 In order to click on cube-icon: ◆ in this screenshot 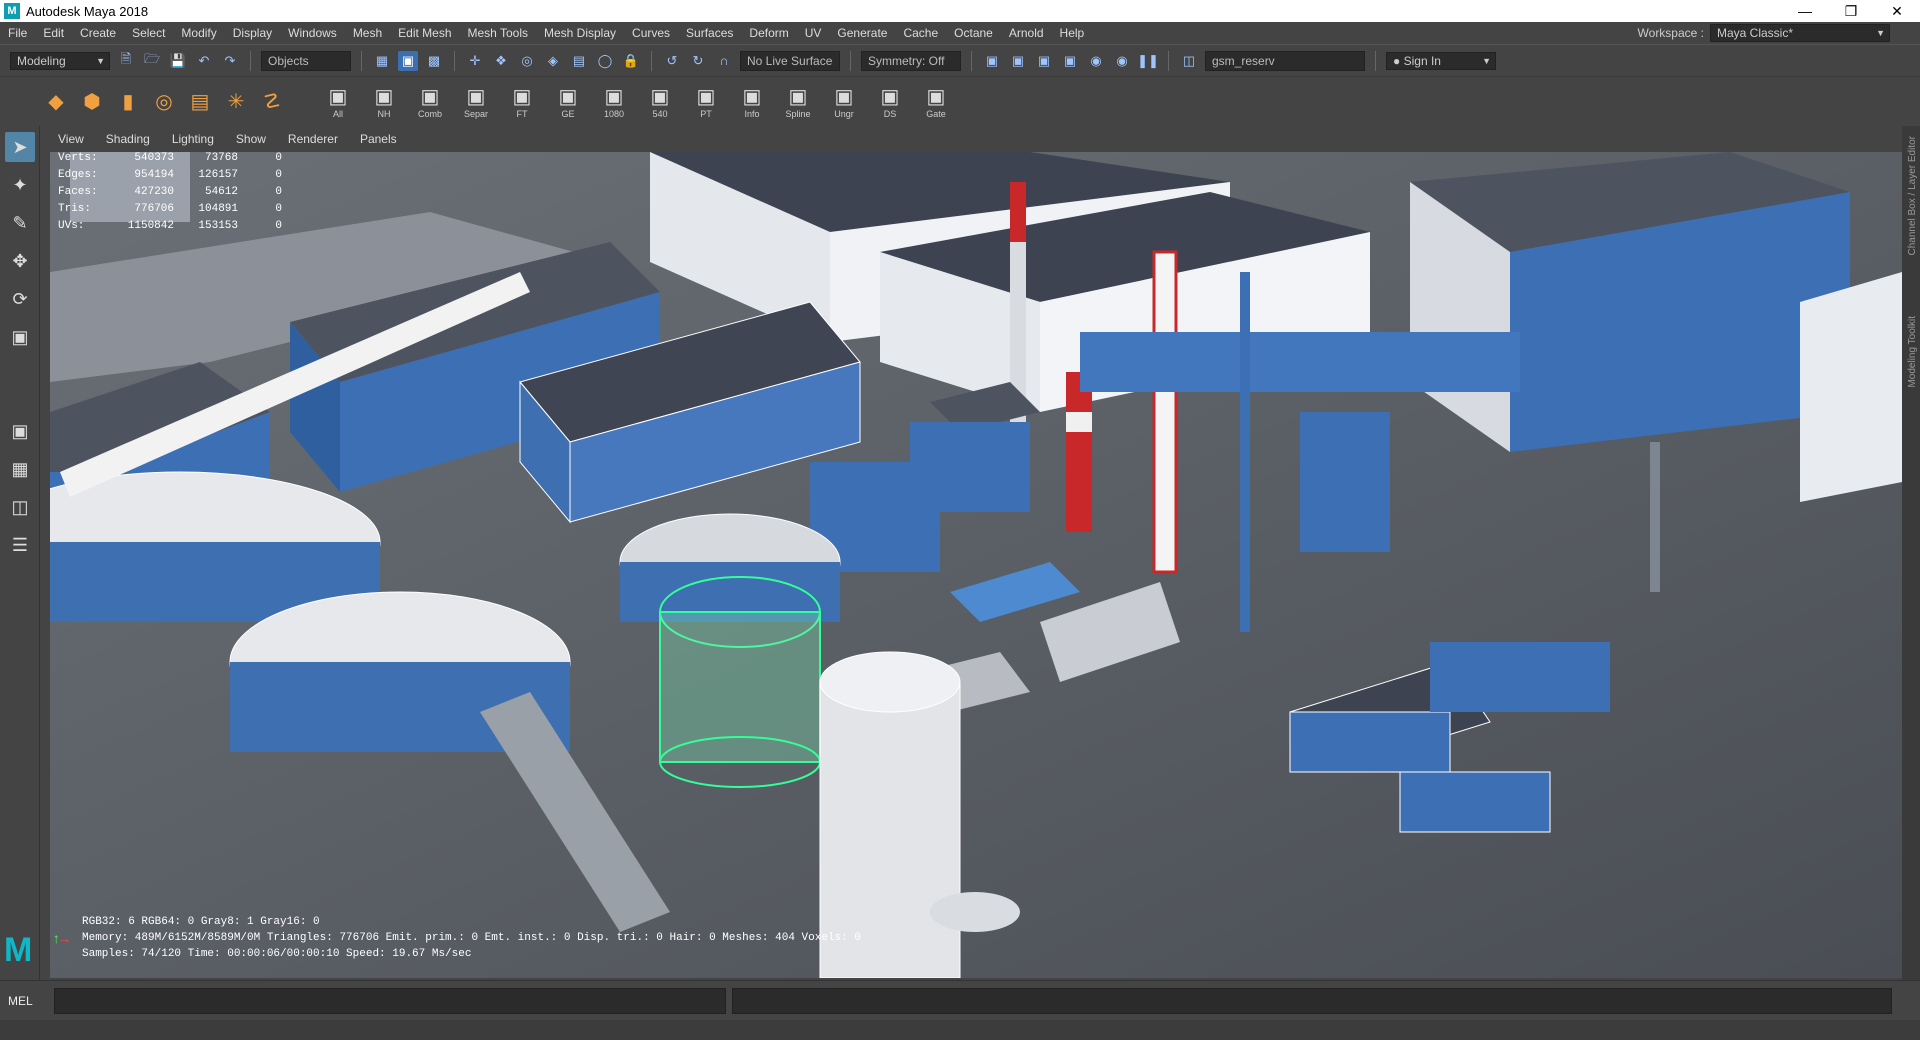, I will do `click(56, 102)`.